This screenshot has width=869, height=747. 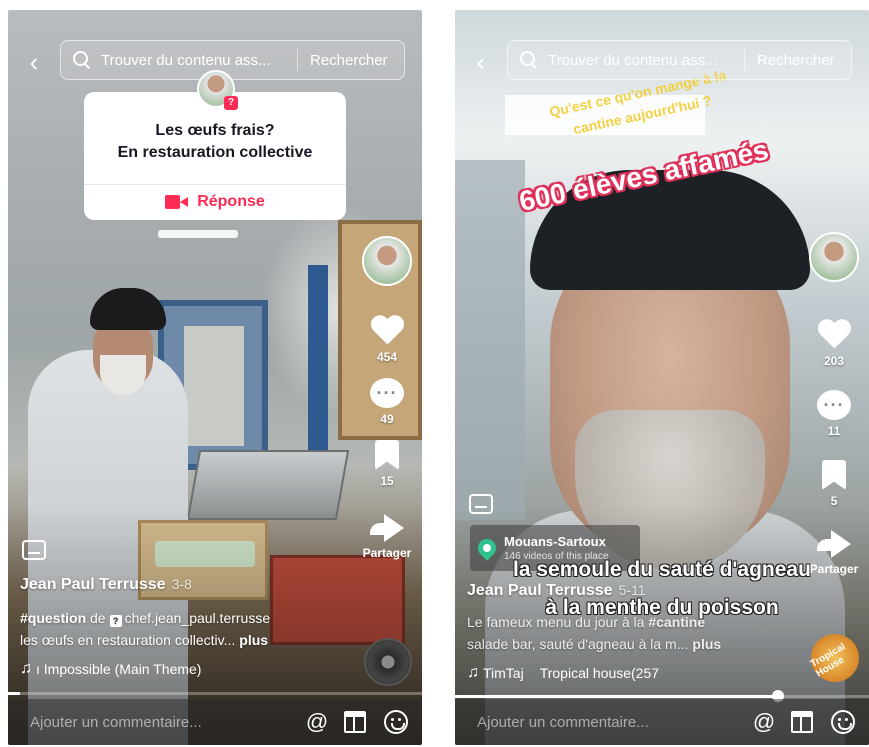 What do you see at coordinates (387, 553) in the screenshot?
I see `share-label: Partager` at bounding box center [387, 553].